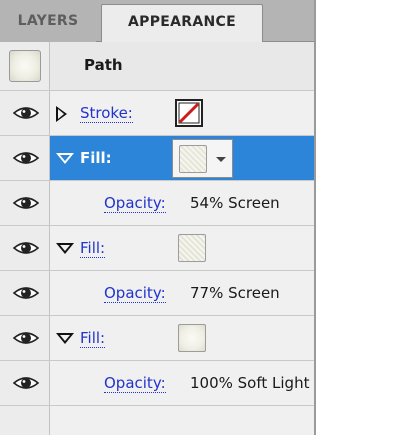  Describe the element at coordinates (221, 159) in the screenshot. I see `dropdown-arrow-icon` at that location.